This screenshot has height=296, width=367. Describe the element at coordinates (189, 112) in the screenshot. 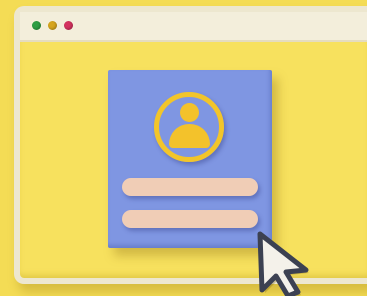

I see `avatar-head` at that location.